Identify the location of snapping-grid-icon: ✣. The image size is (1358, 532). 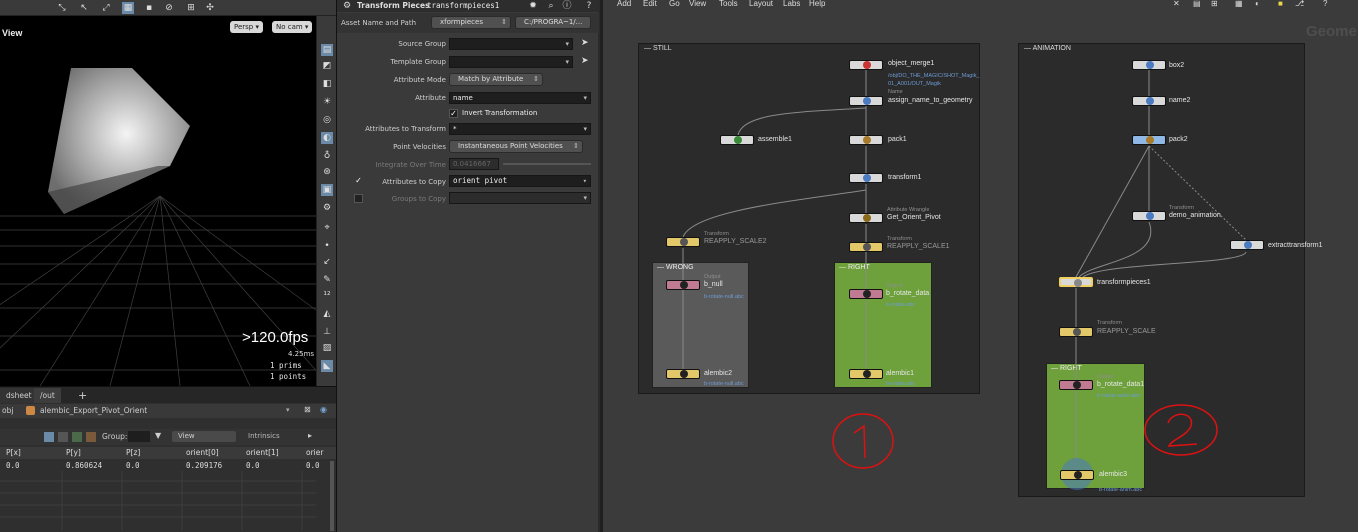
(210, 8).